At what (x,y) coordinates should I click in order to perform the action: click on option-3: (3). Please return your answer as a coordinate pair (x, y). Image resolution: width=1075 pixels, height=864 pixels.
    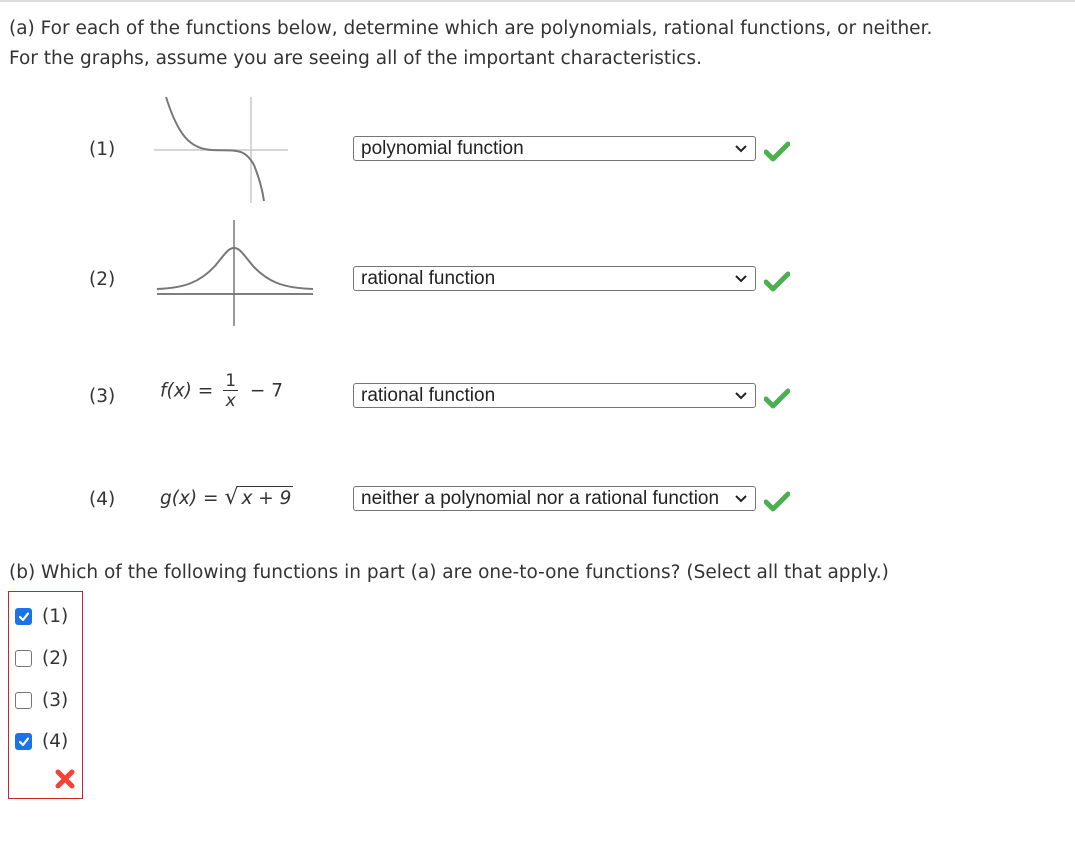
    Looking at the image, I should click on (41, 700).